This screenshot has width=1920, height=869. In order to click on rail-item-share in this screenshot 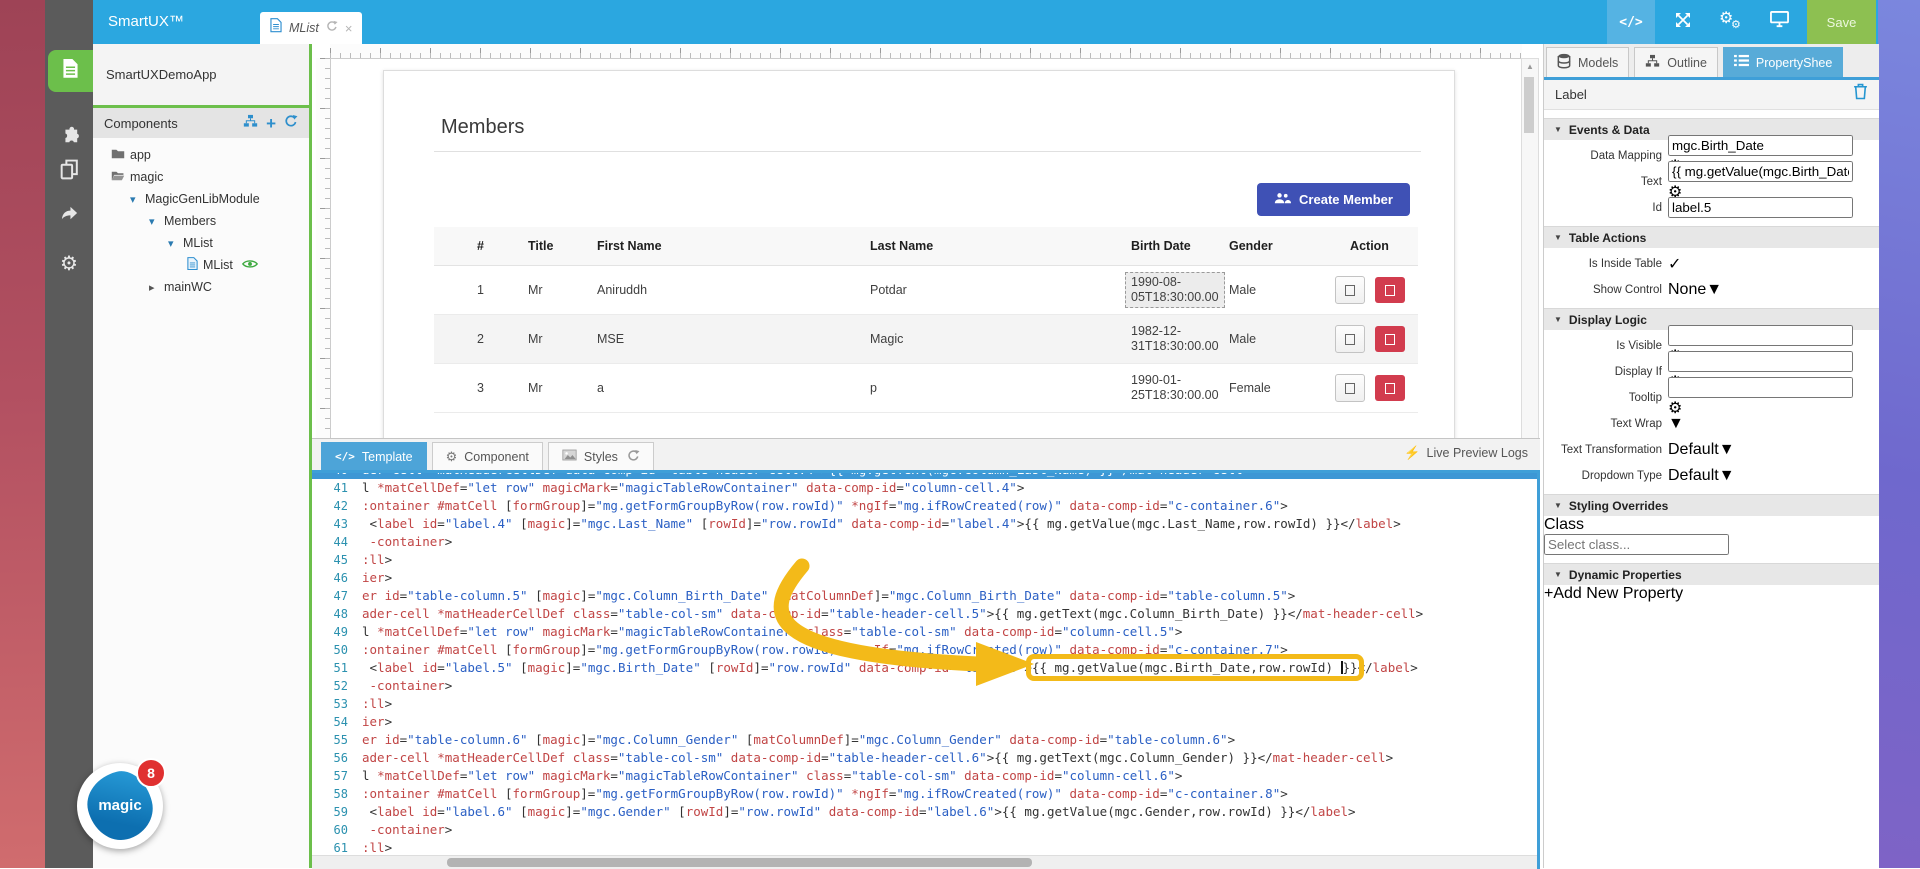, I will do `click(69, 215)`.